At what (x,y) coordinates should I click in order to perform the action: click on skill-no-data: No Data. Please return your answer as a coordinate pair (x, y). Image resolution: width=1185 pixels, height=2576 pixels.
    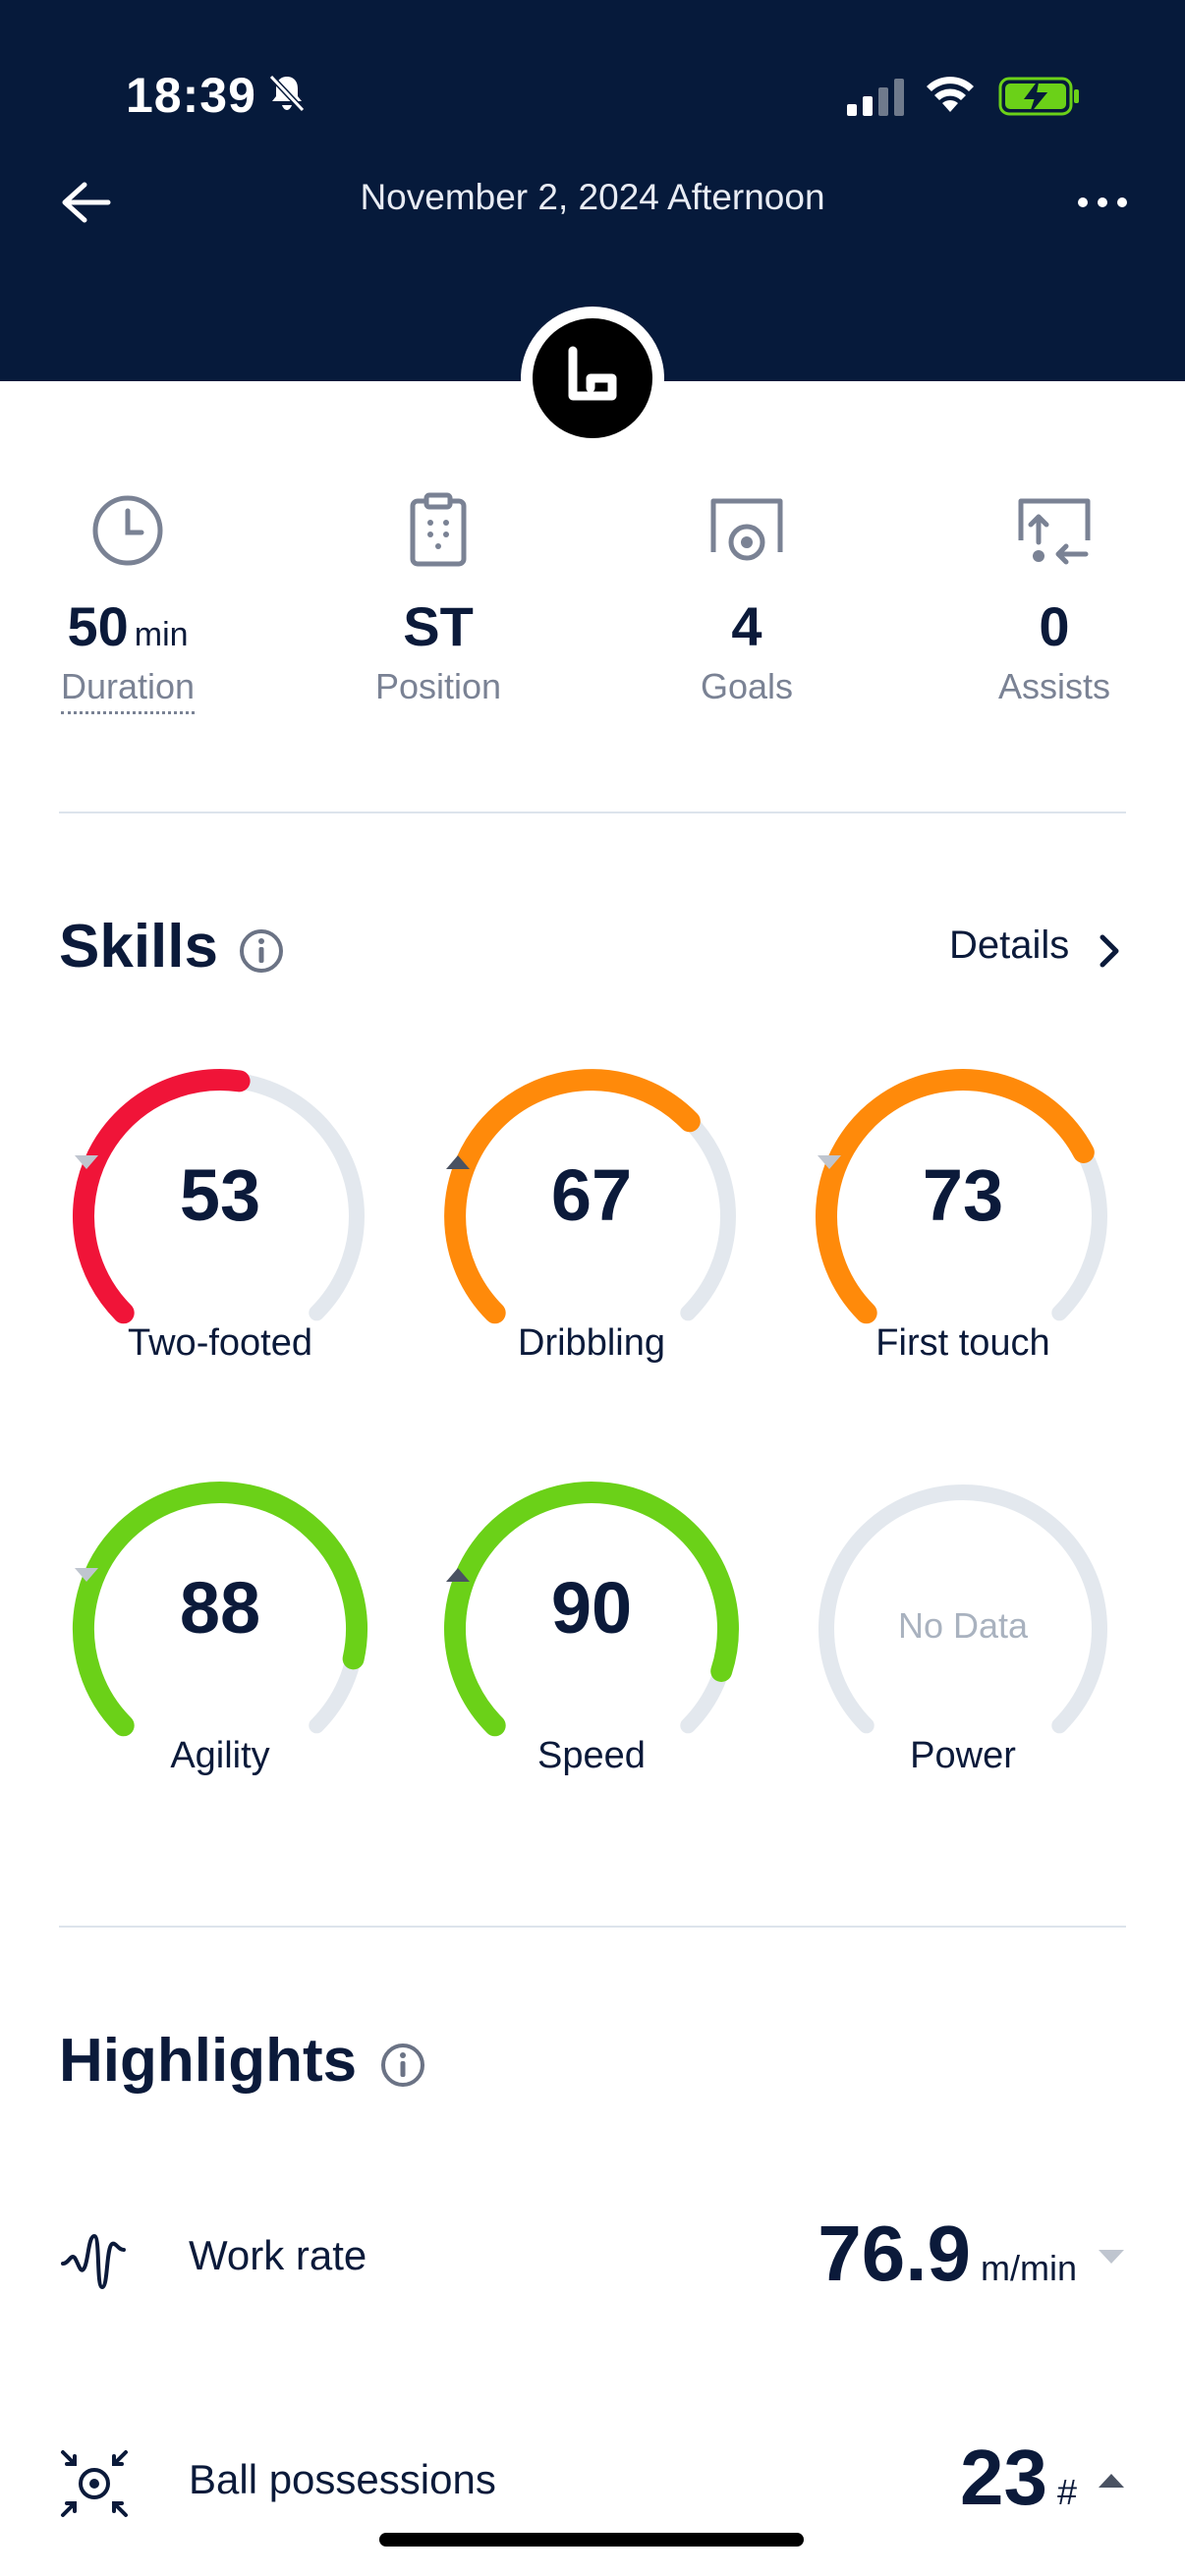
    Looking at the image, I should click on (963, 1625).